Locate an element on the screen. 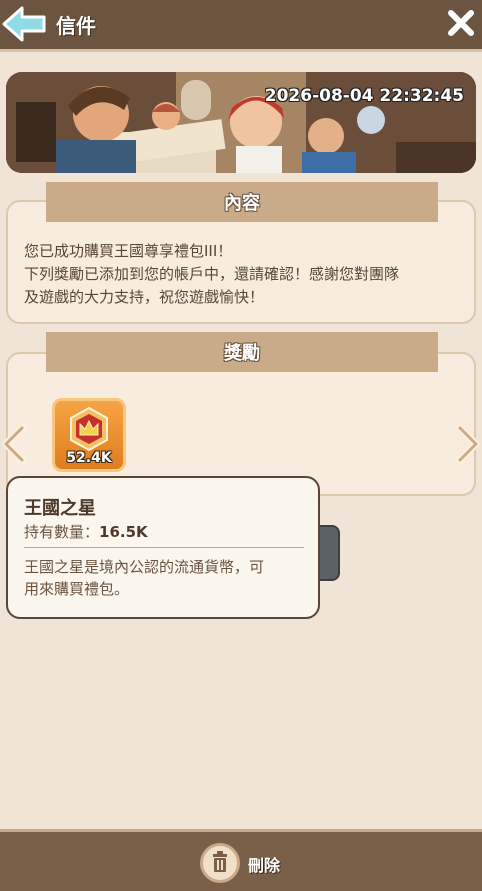 This screenshot has width=482, height=891. reward-panel-title: 獎勵 is located at coordinates (242, 353).